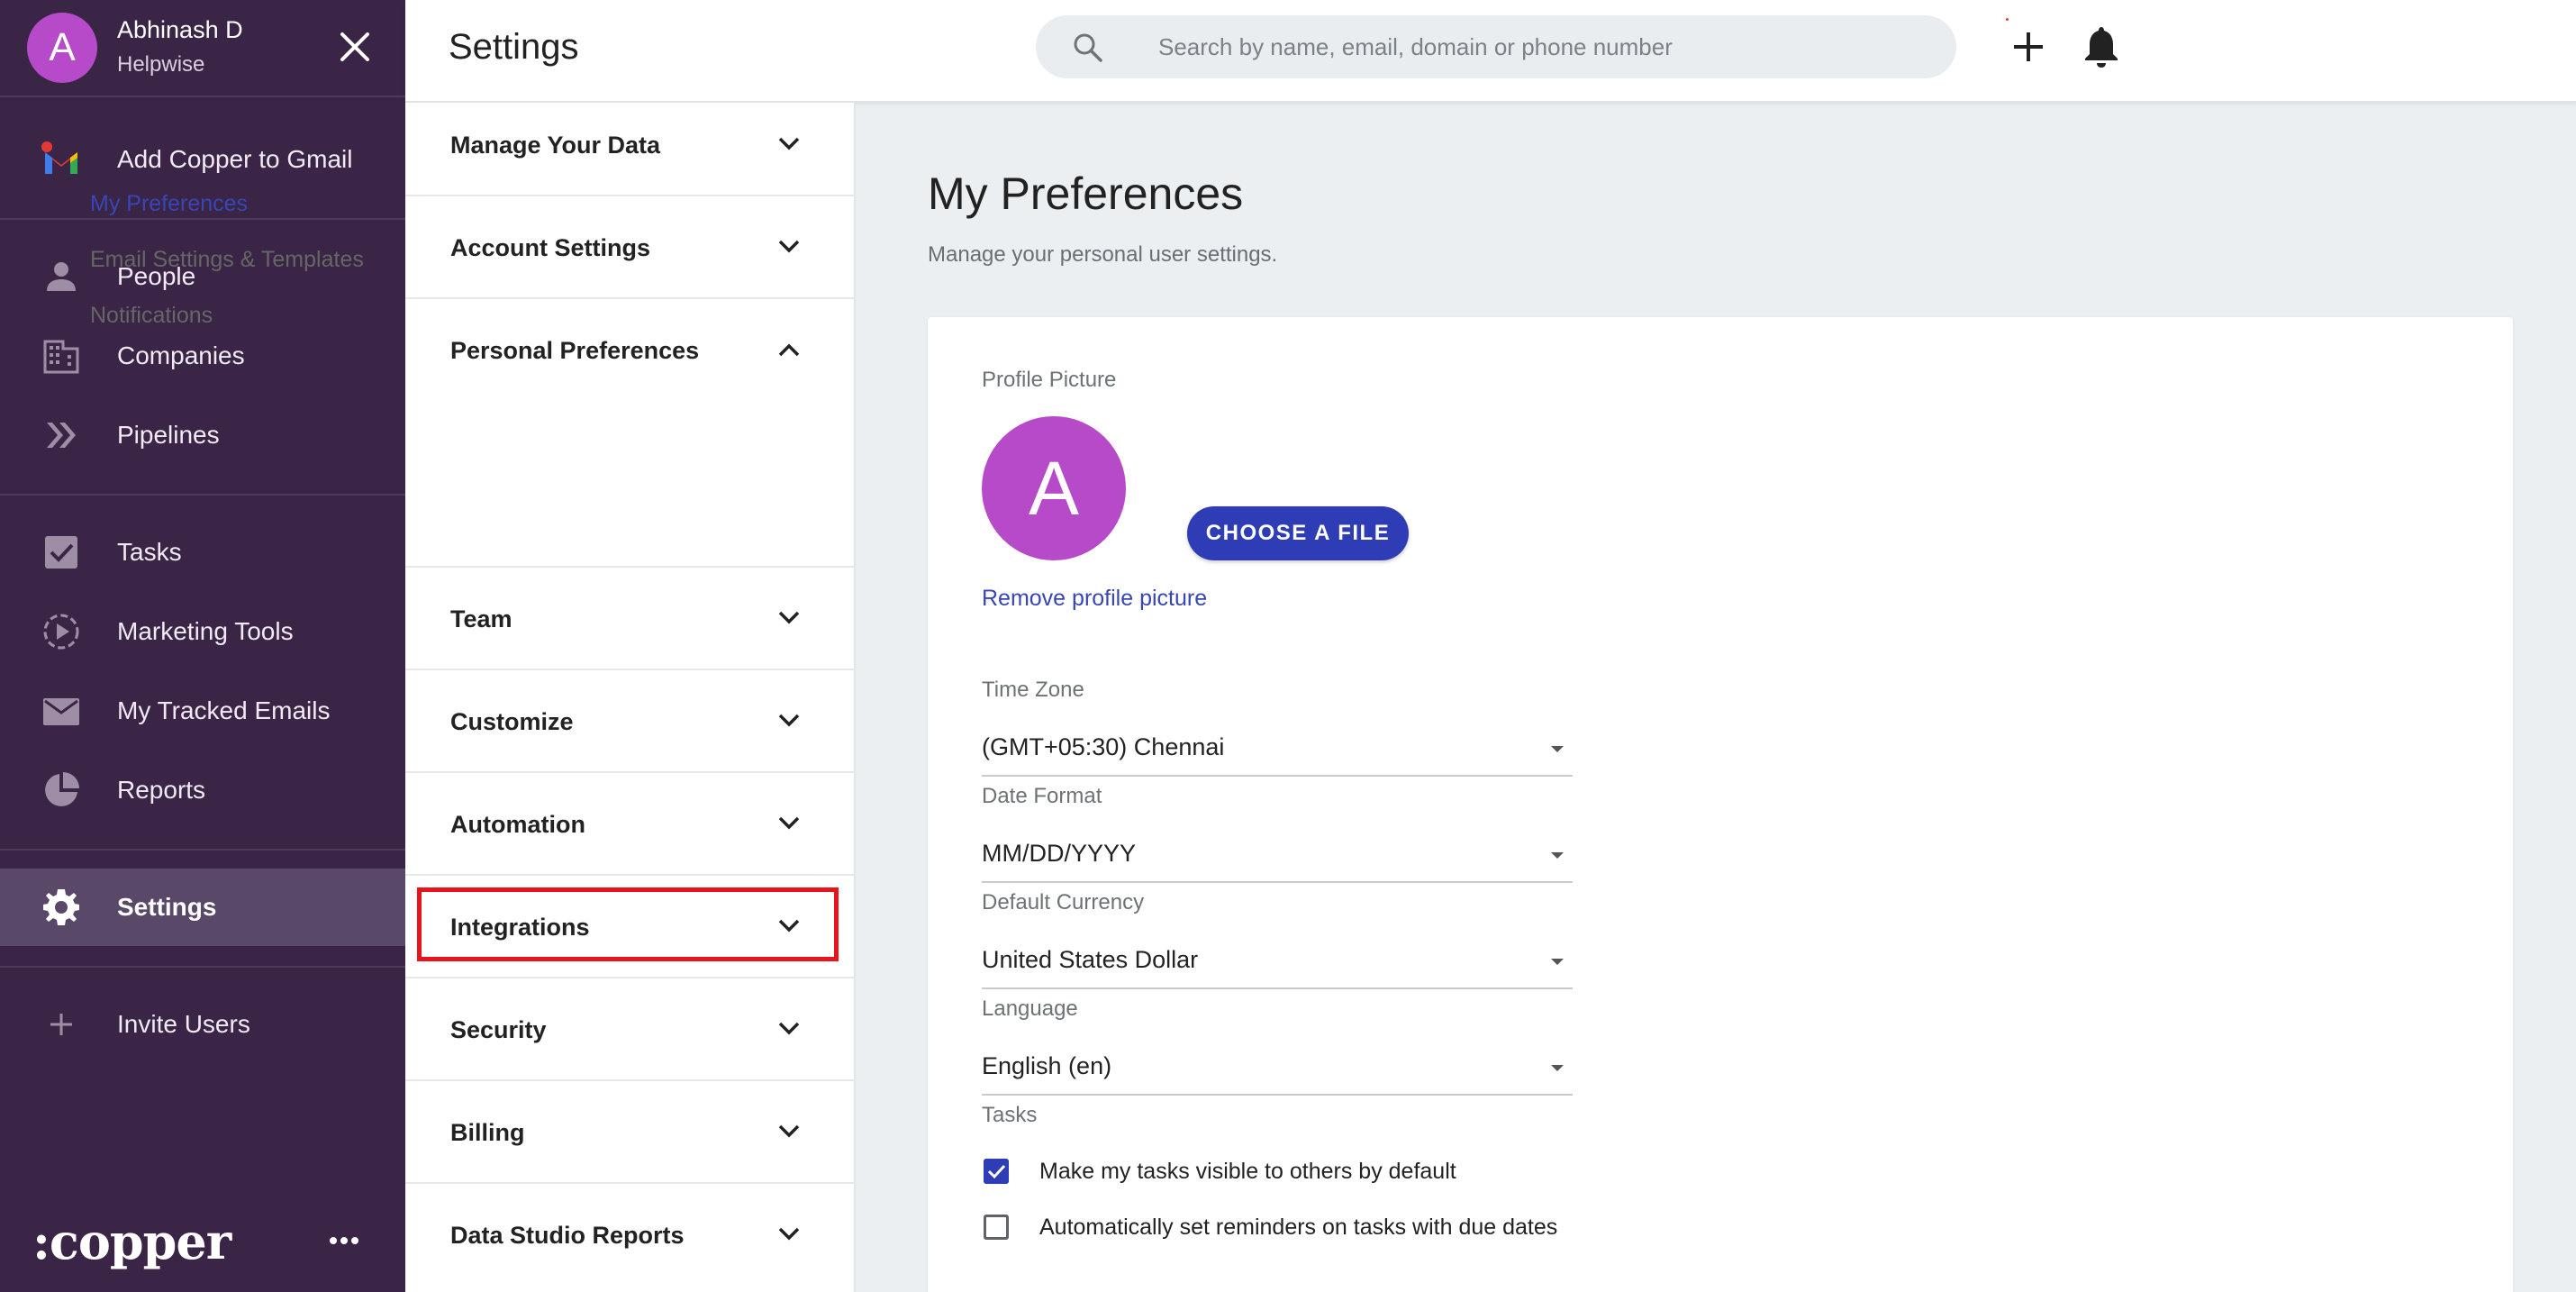 The height and width of the screenshot is (1292, 2576). I want to click on date-format-label: Date Format, so click(1042, 796).